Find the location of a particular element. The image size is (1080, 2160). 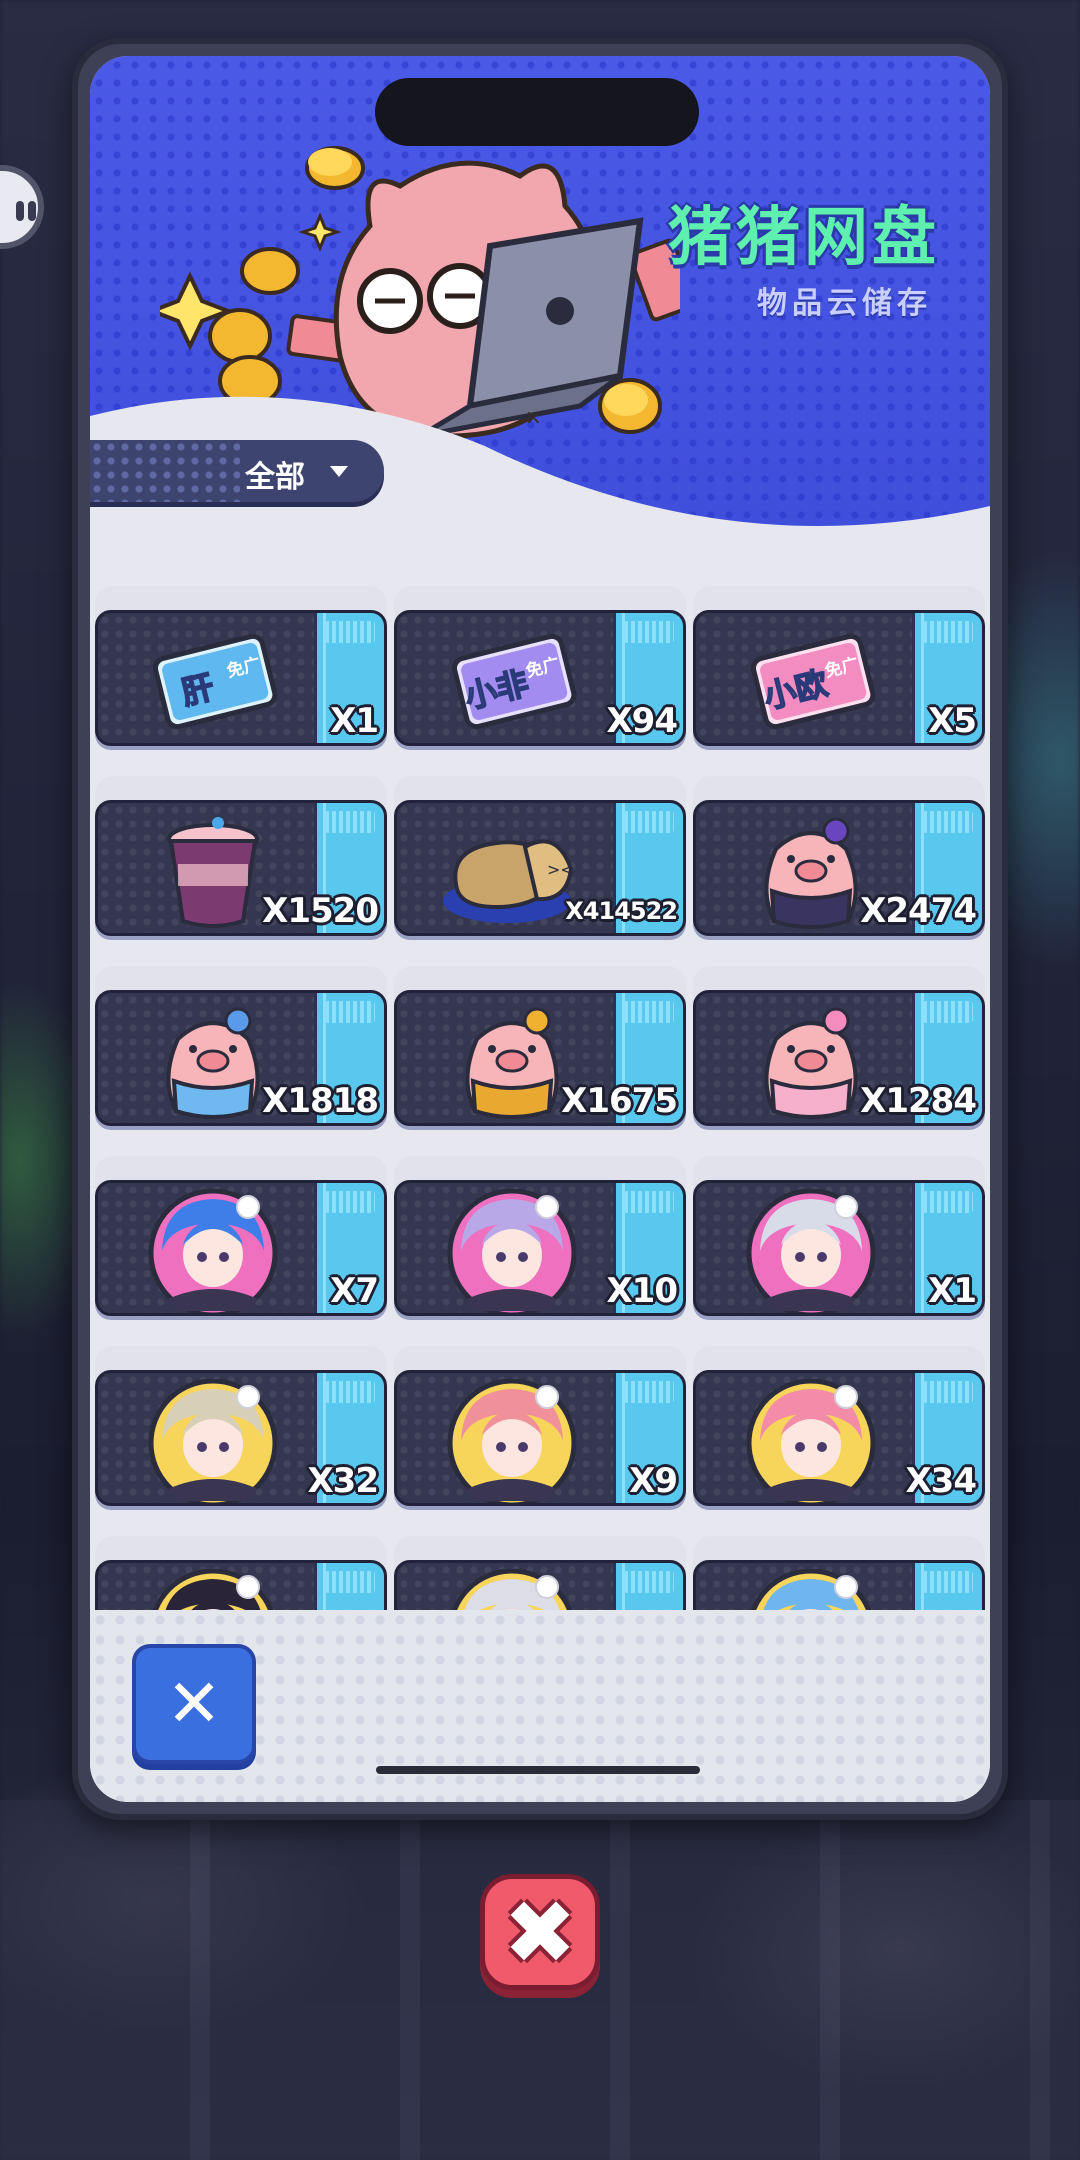

item-slot: X34 is located at coordinates (839, 1426).